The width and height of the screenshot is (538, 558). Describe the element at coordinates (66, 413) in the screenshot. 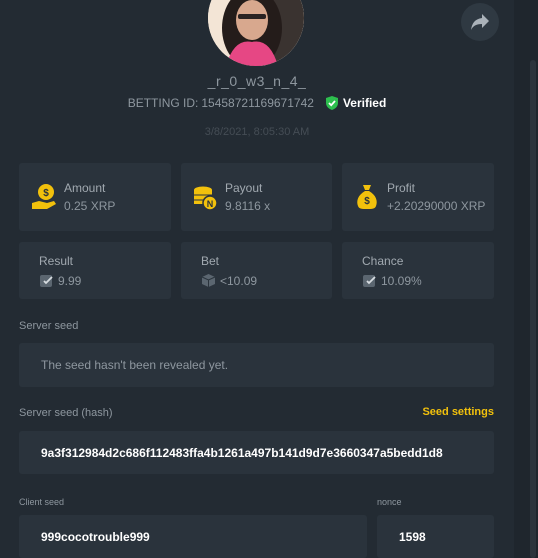

I see `server-seed-hash-label: Server seed (hash)` at that location.